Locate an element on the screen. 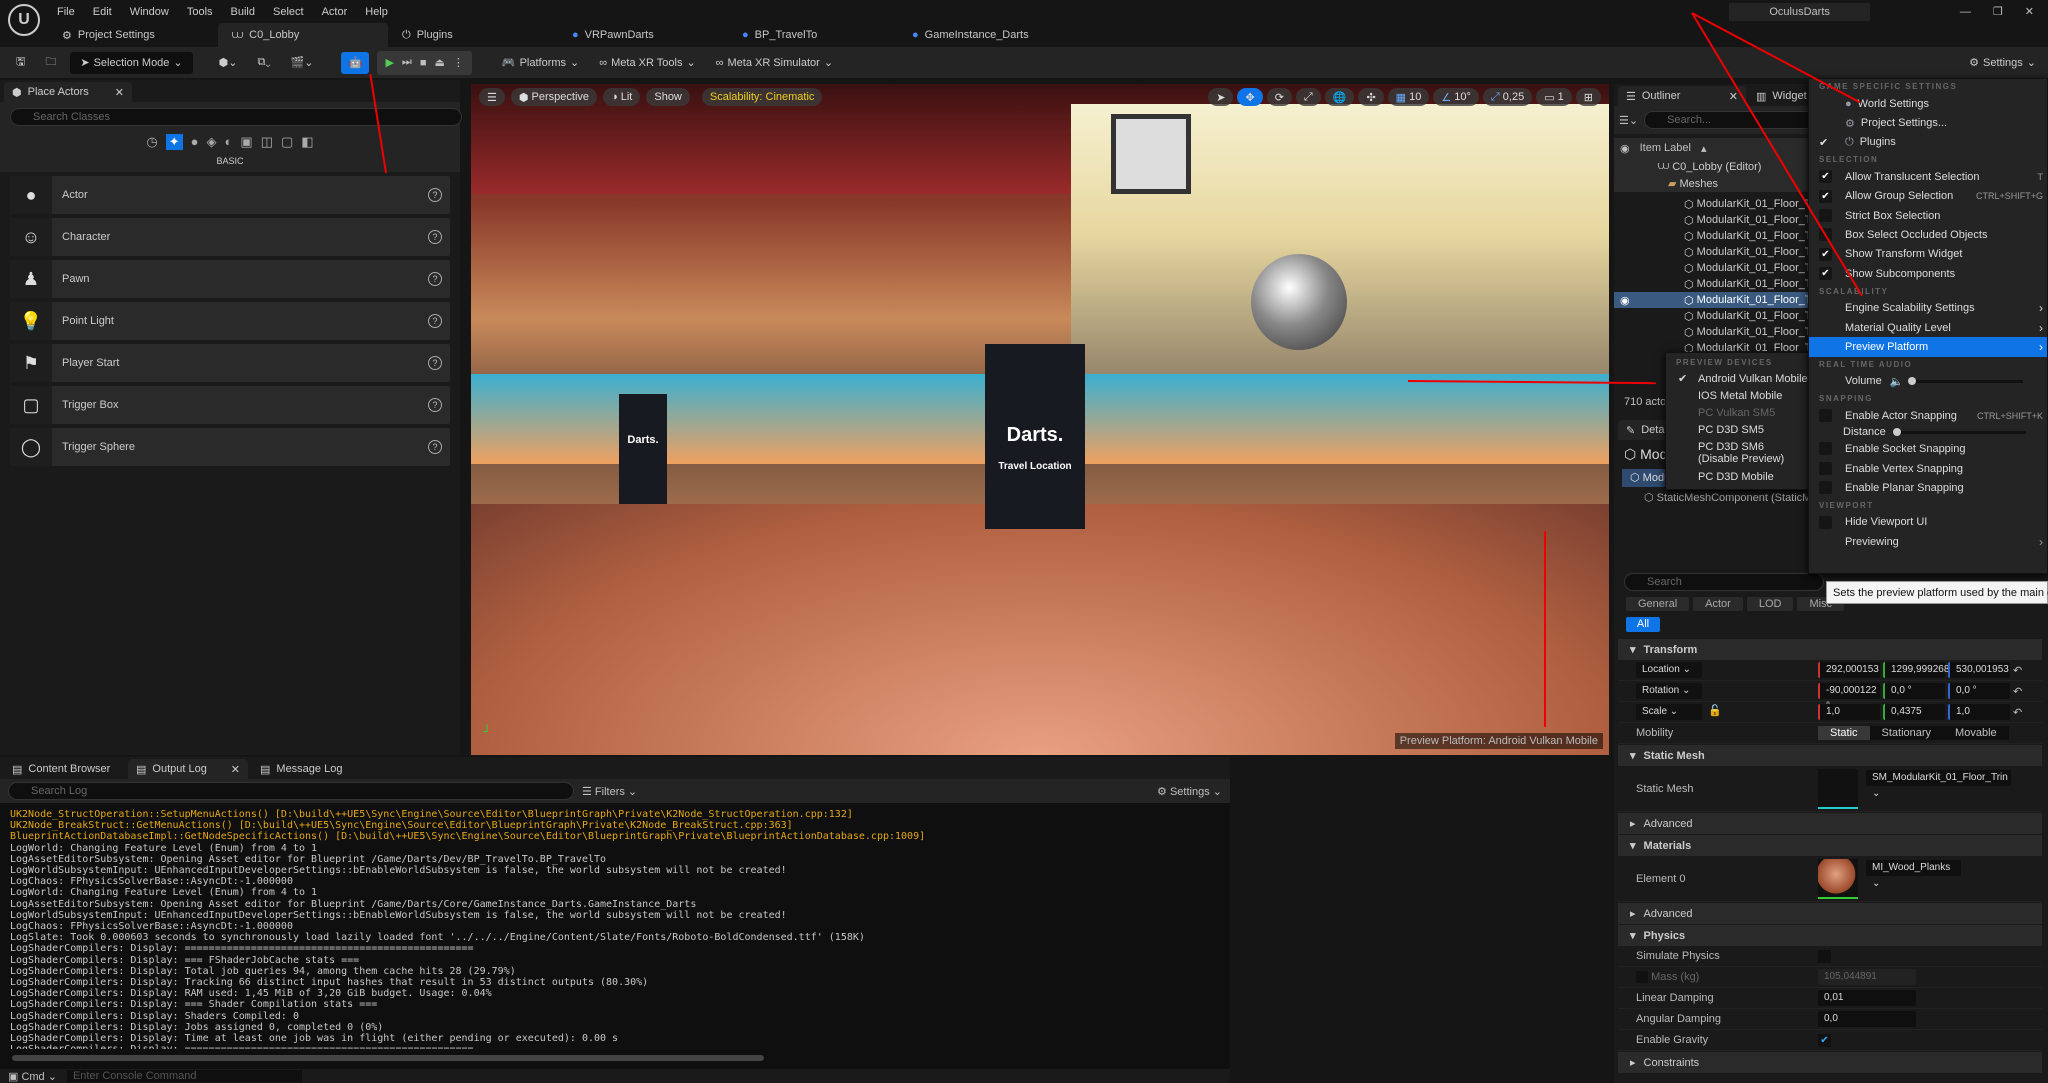  maximize-viewport-icon: ⊞ is located at coordinates (1588, 97).